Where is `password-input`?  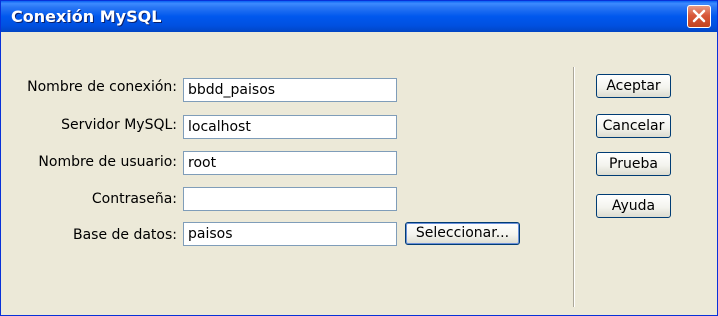 password-input is located at coordinates (290, 199).